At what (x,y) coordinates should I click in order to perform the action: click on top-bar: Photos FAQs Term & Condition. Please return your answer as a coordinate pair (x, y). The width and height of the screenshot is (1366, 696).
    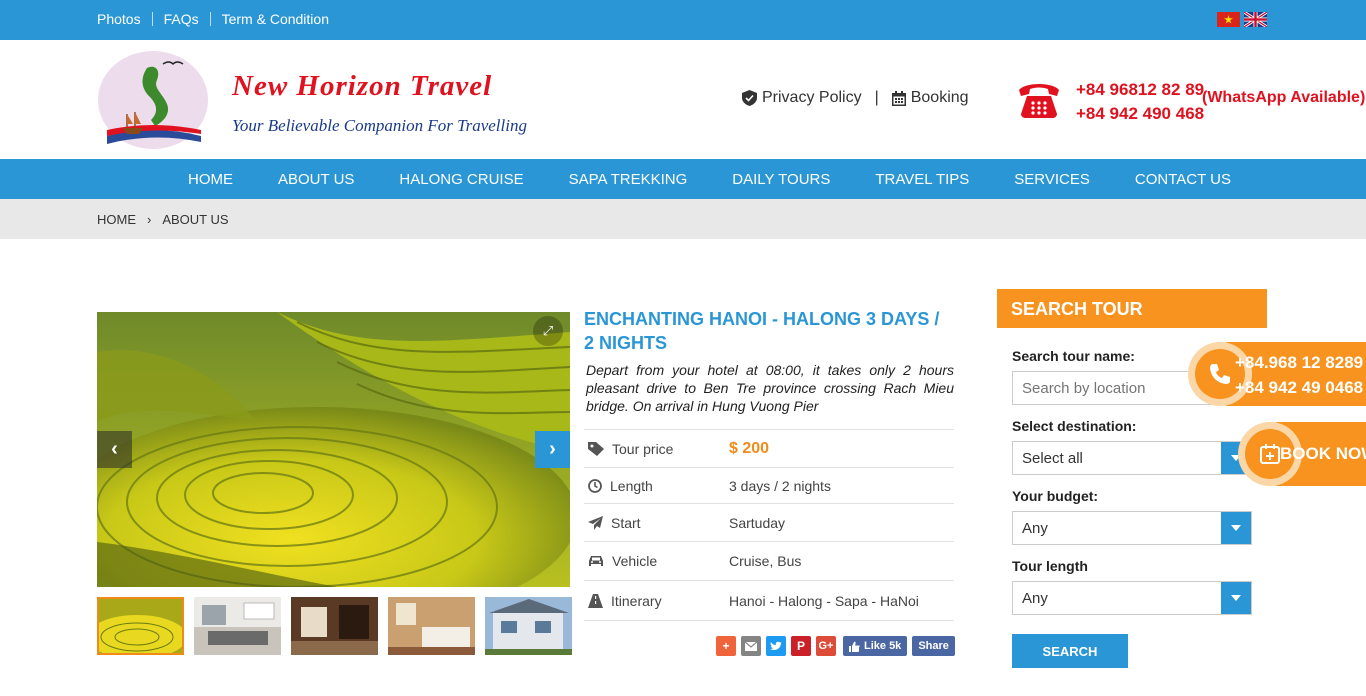
    Looking at the image, I should click on (683, 20).